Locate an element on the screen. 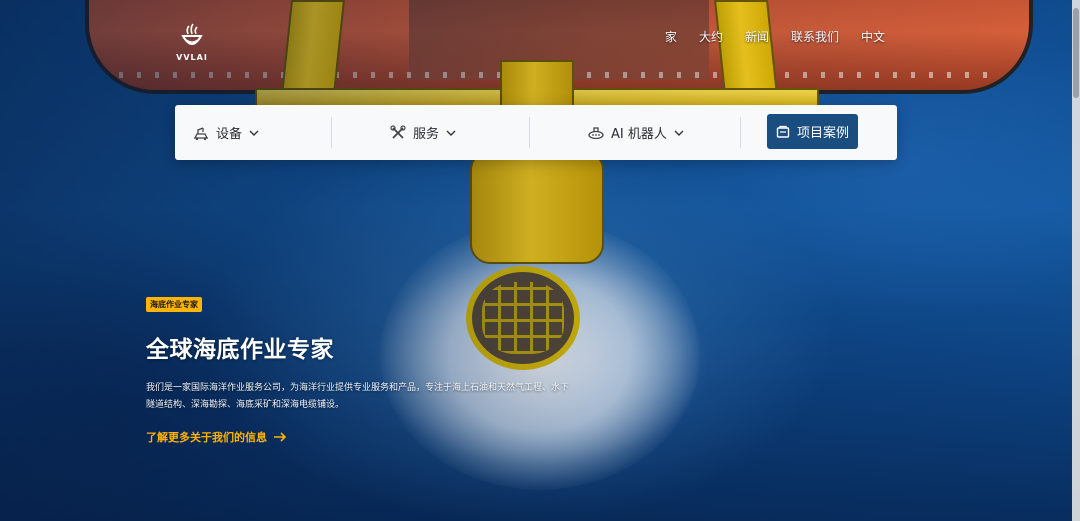 The image size is (1080, 521). main-menu-bar: 设备 服务 AI 机器人 项目案例 is located at coordinates (536, 132).